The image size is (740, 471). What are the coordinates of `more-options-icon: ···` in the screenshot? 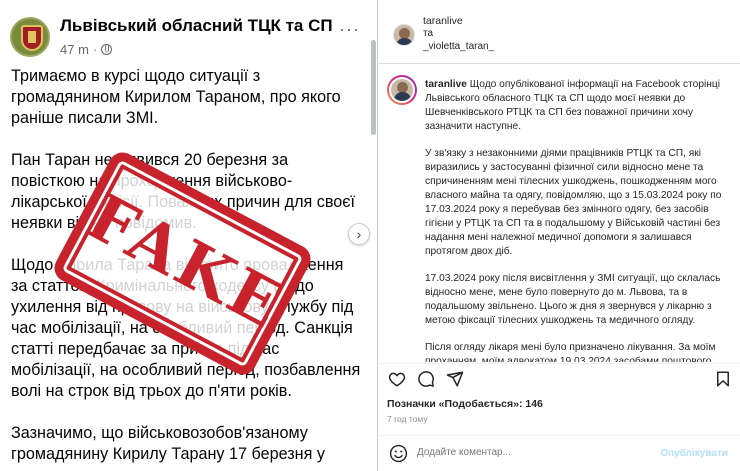 It's located at (349, 29).